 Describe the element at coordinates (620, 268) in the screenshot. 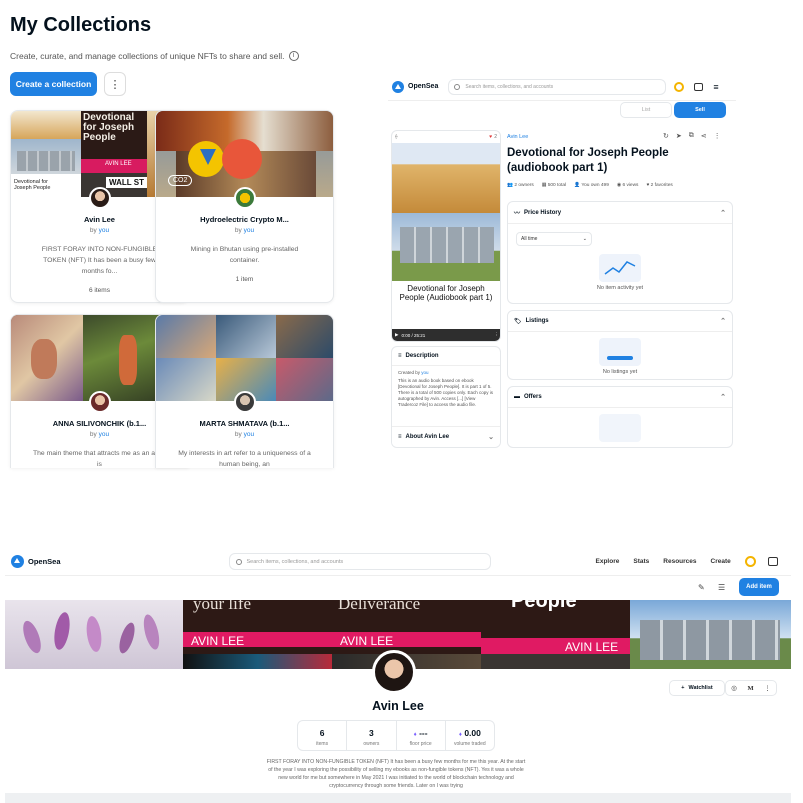

I see `chart-empty-illustration` at that location.